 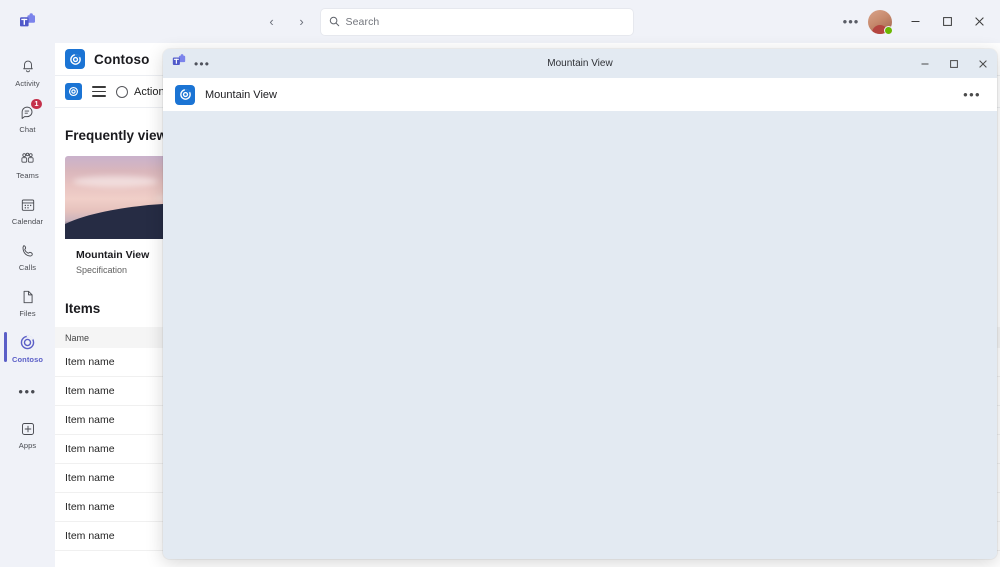 I want to click on window-titlebar: ‹ › Search •••, so click(x=500, y=21).